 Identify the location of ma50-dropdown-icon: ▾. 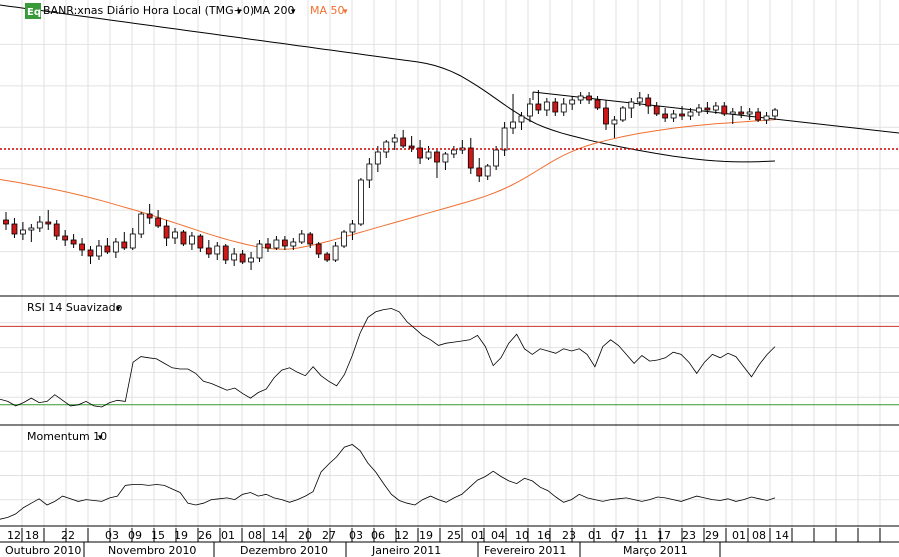
(345, 12).